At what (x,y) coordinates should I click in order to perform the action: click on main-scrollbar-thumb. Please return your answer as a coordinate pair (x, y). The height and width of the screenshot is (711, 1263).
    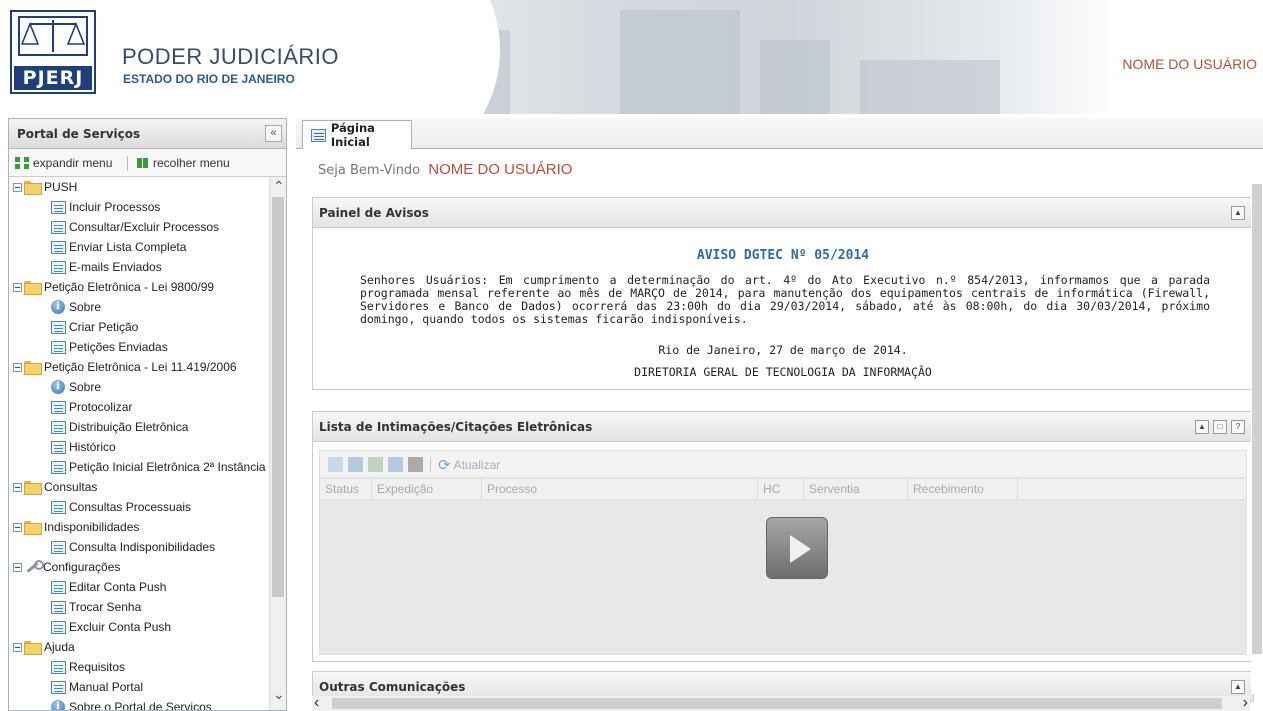
    Looking at the image, I should click on (1257, 419).